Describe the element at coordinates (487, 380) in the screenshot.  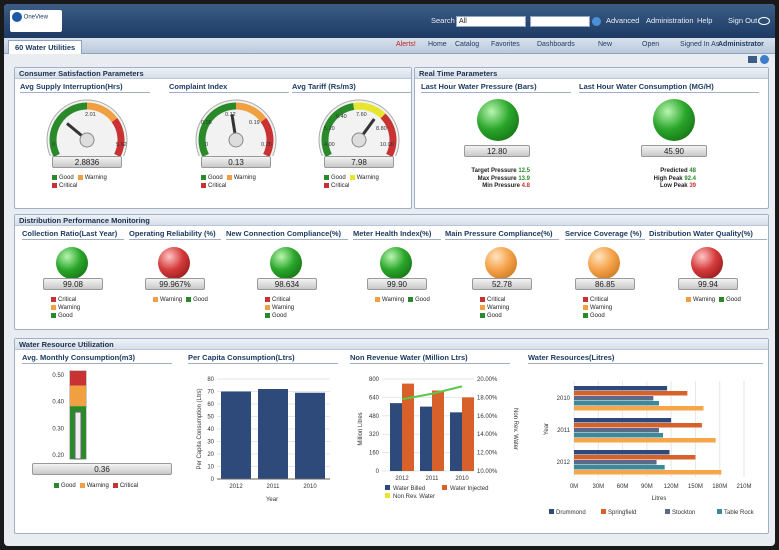
I see `axis-label: 20.00%` at that location.